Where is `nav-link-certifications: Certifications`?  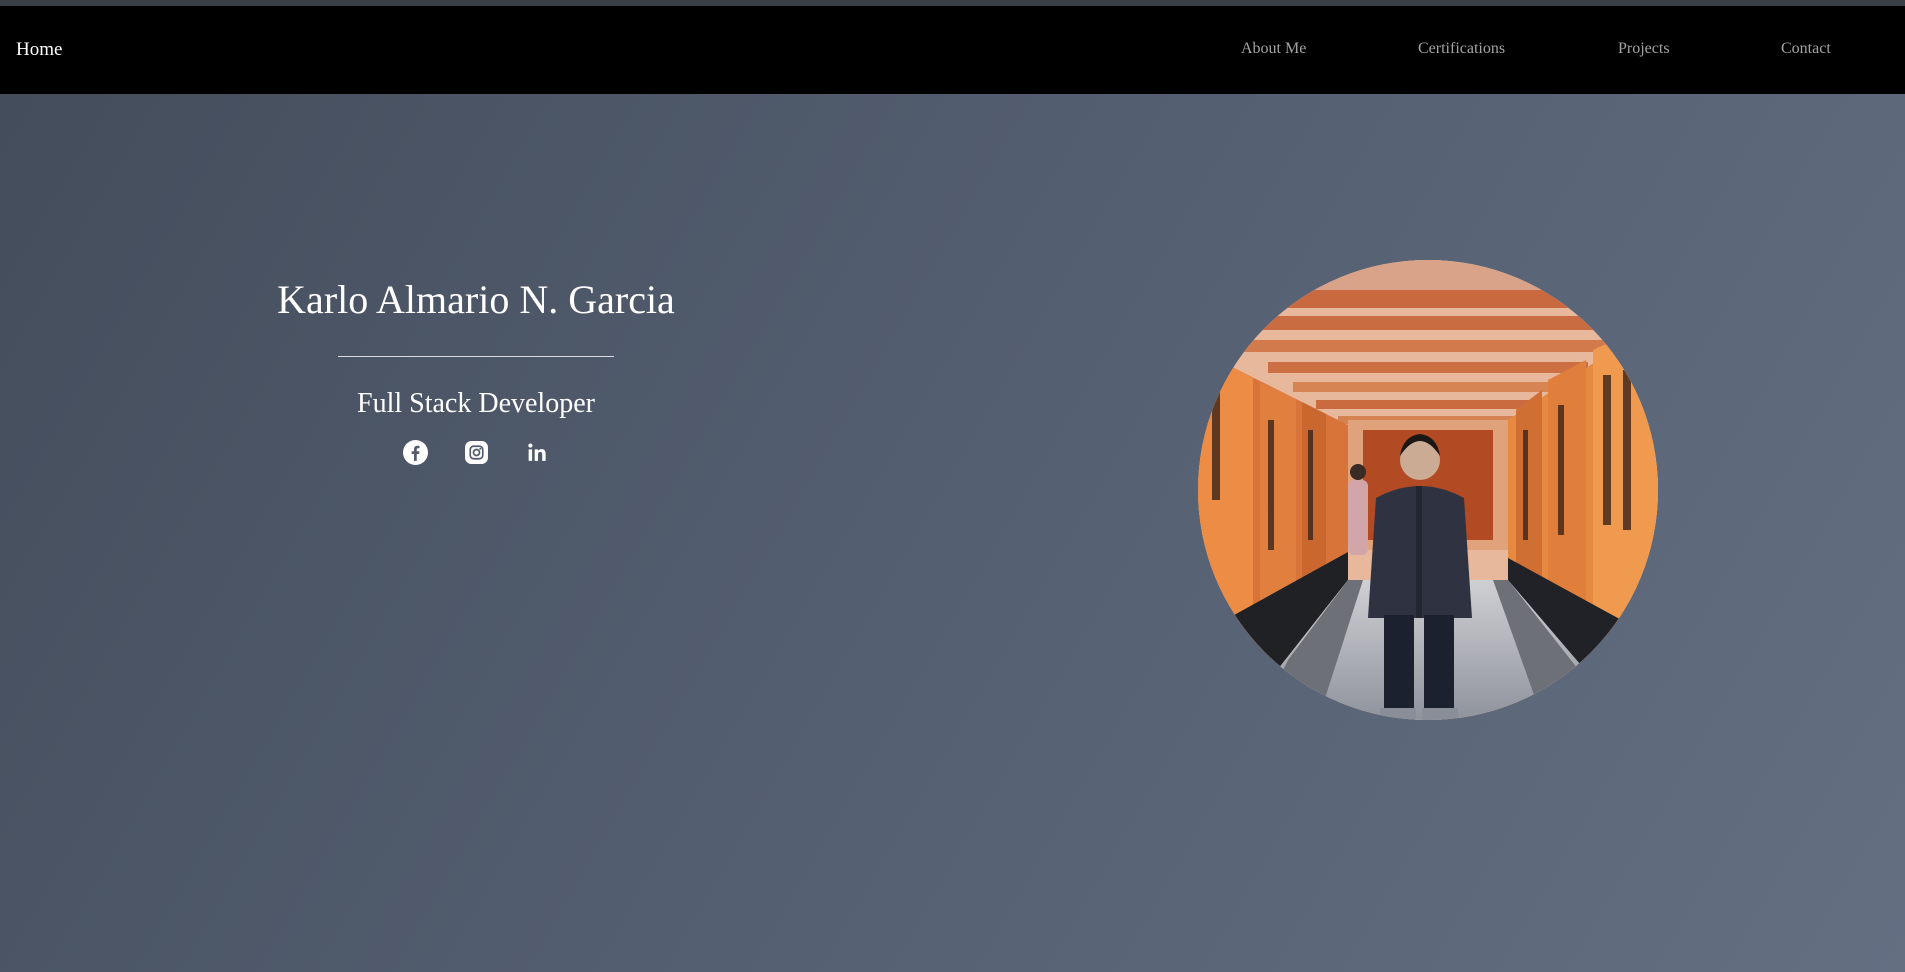
nav-link-certifications: Certifications is located at coordinates (1461, 49).